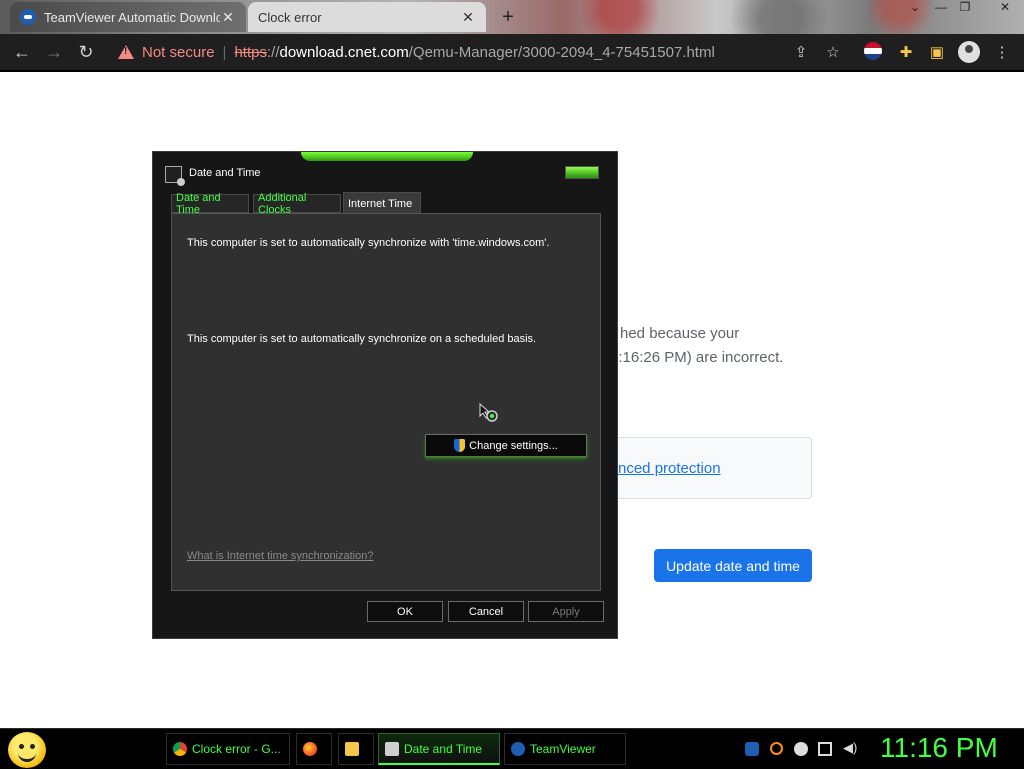  What do you see at coordinates (22, 52) in the screenshot?
I see `back-icon: ←` at bounding box center [22, 52].